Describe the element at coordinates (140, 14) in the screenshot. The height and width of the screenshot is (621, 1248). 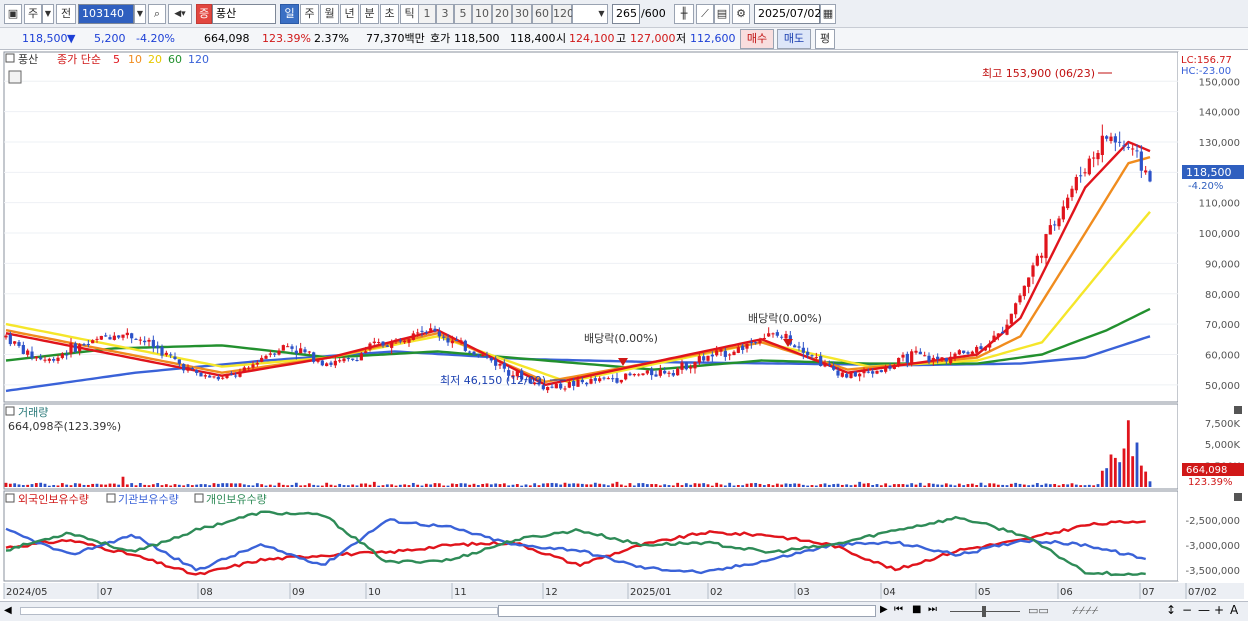
I see `code-dropdown-icon: ▼` at that location.